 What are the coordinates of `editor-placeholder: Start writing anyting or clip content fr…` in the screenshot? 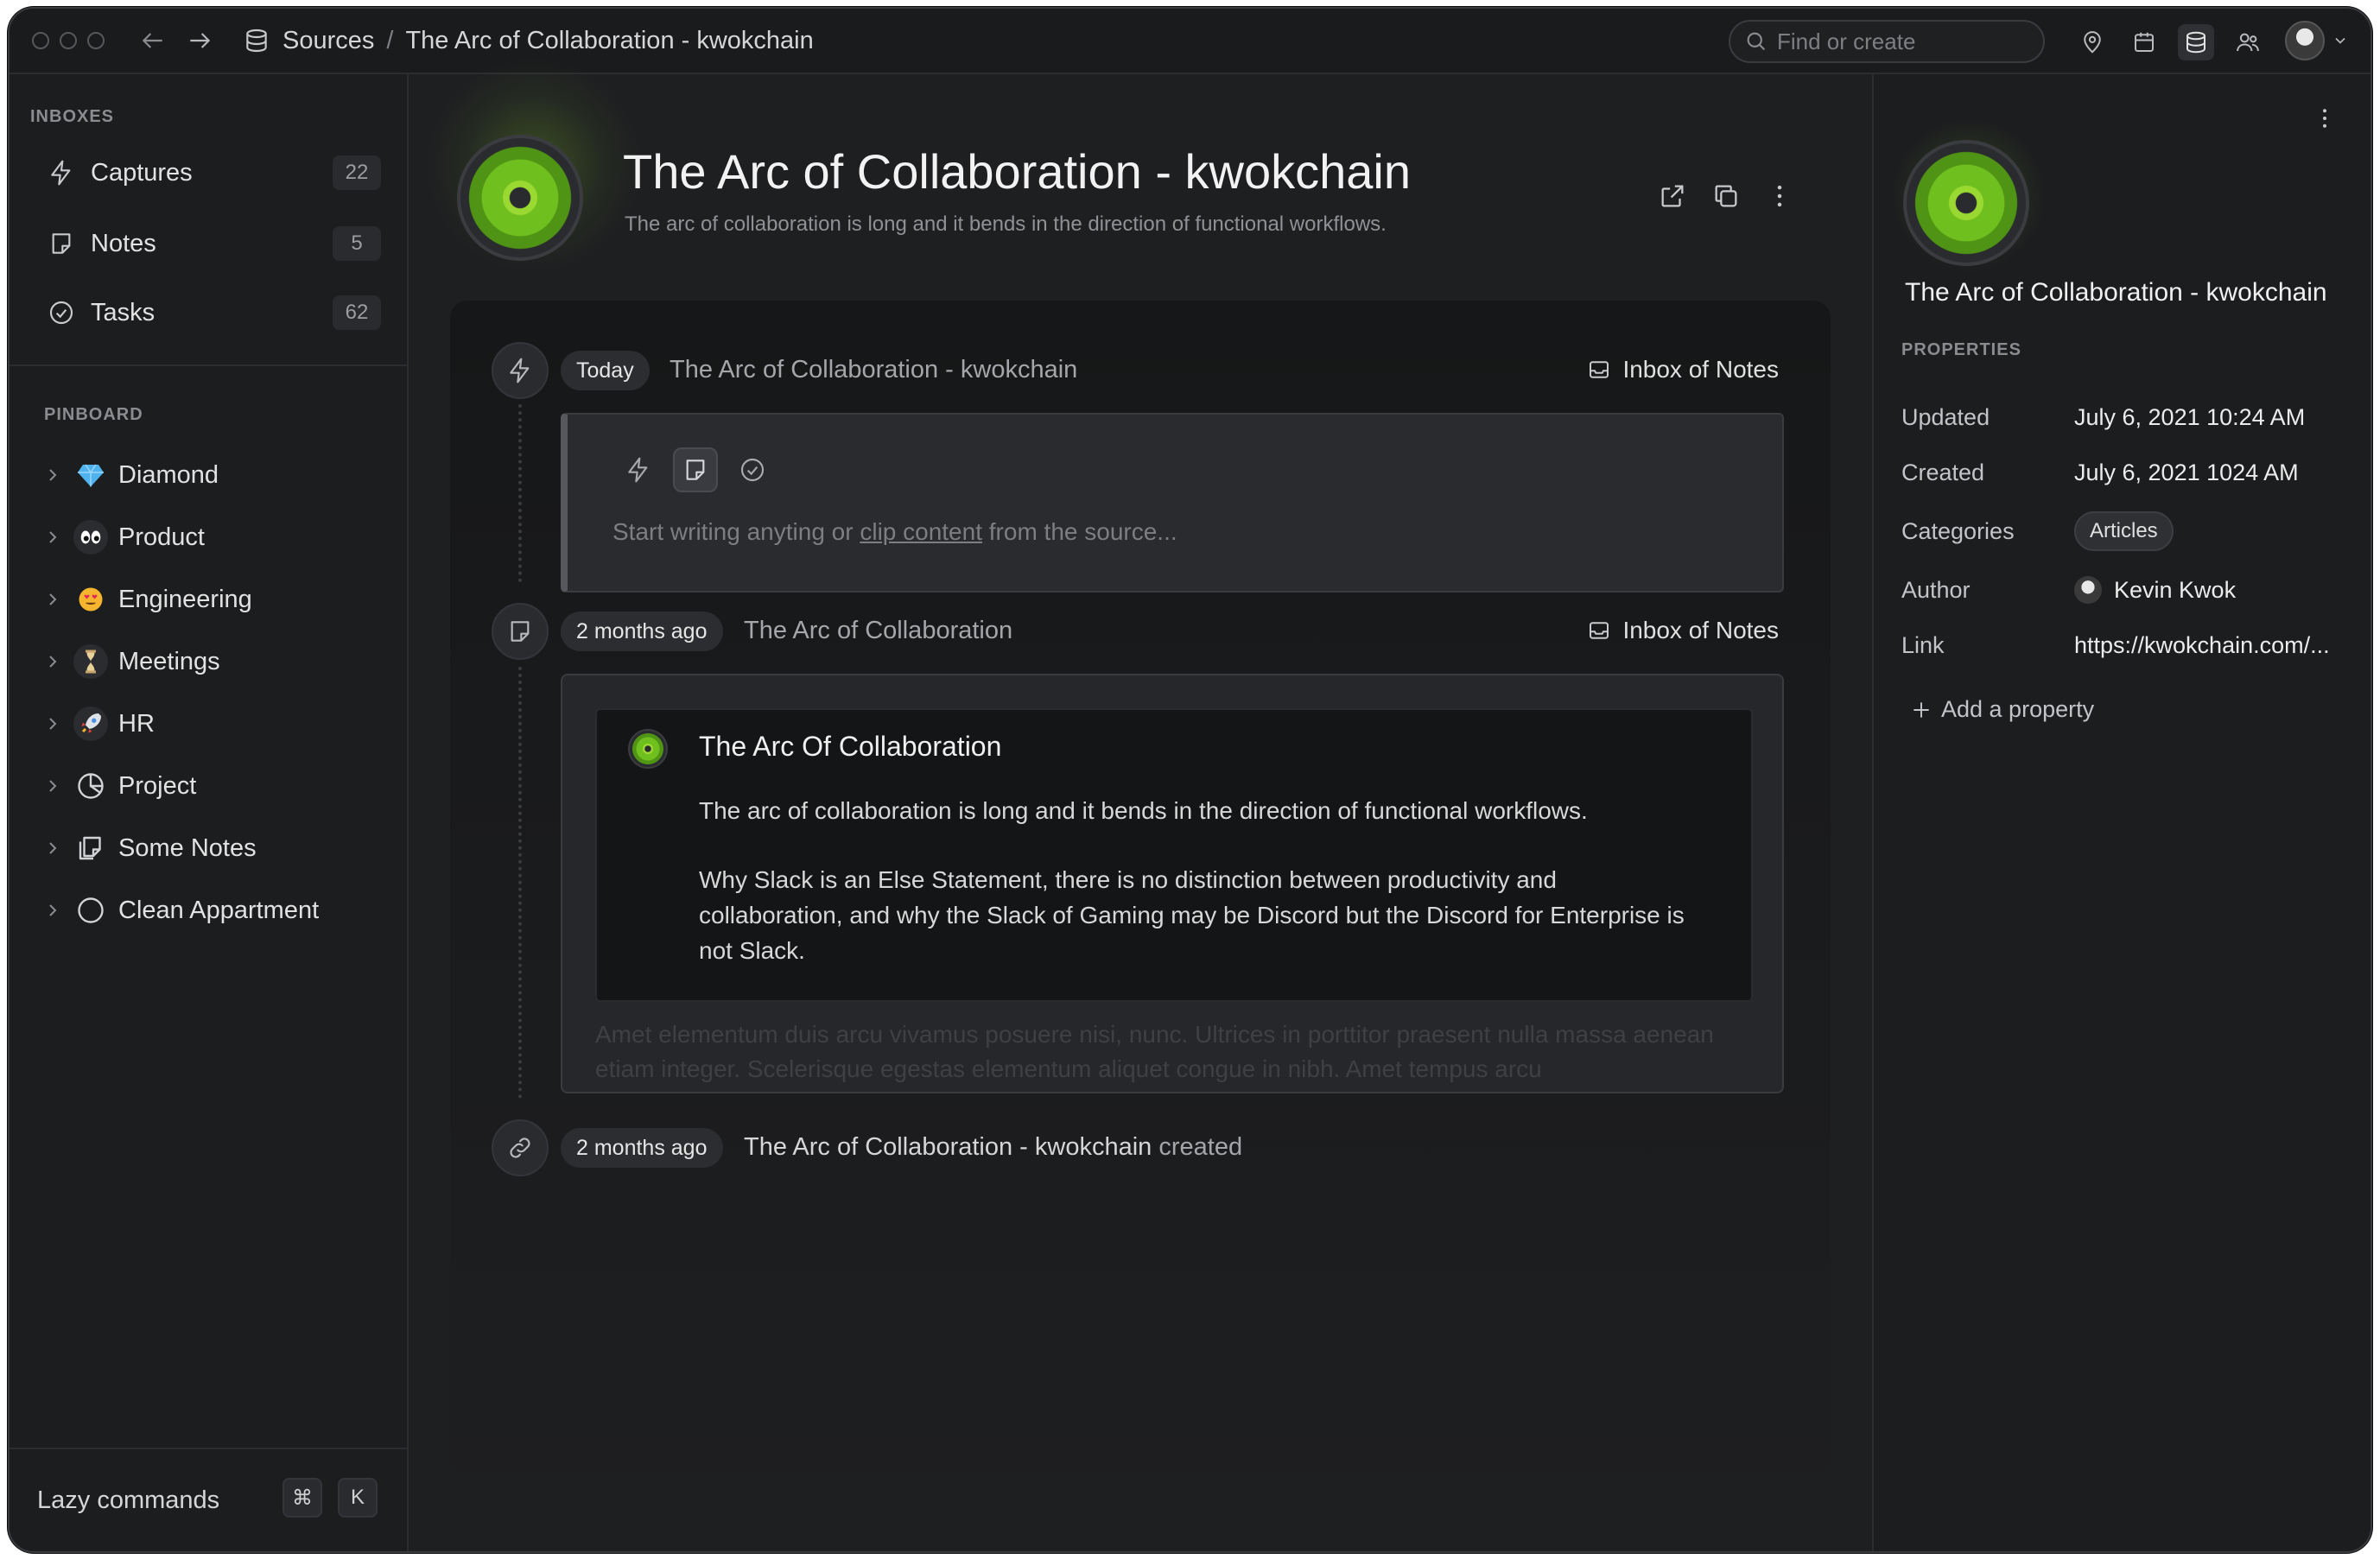 It's located at (895, 532).